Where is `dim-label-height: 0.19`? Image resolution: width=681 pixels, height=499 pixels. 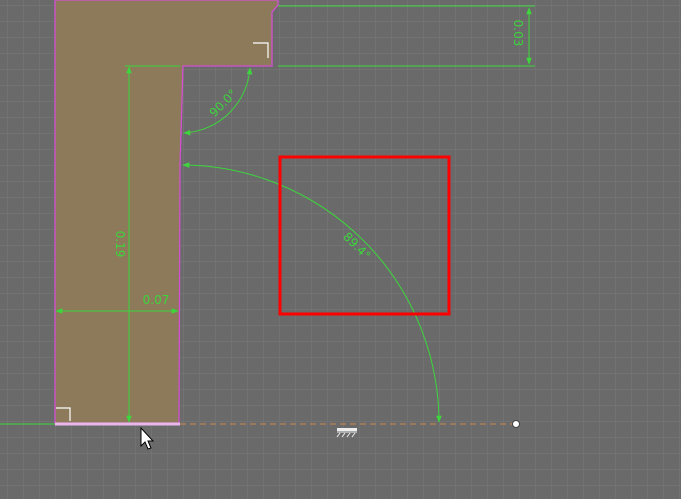 dim-label-height: 0.19 is located at coordinates (120, 244).